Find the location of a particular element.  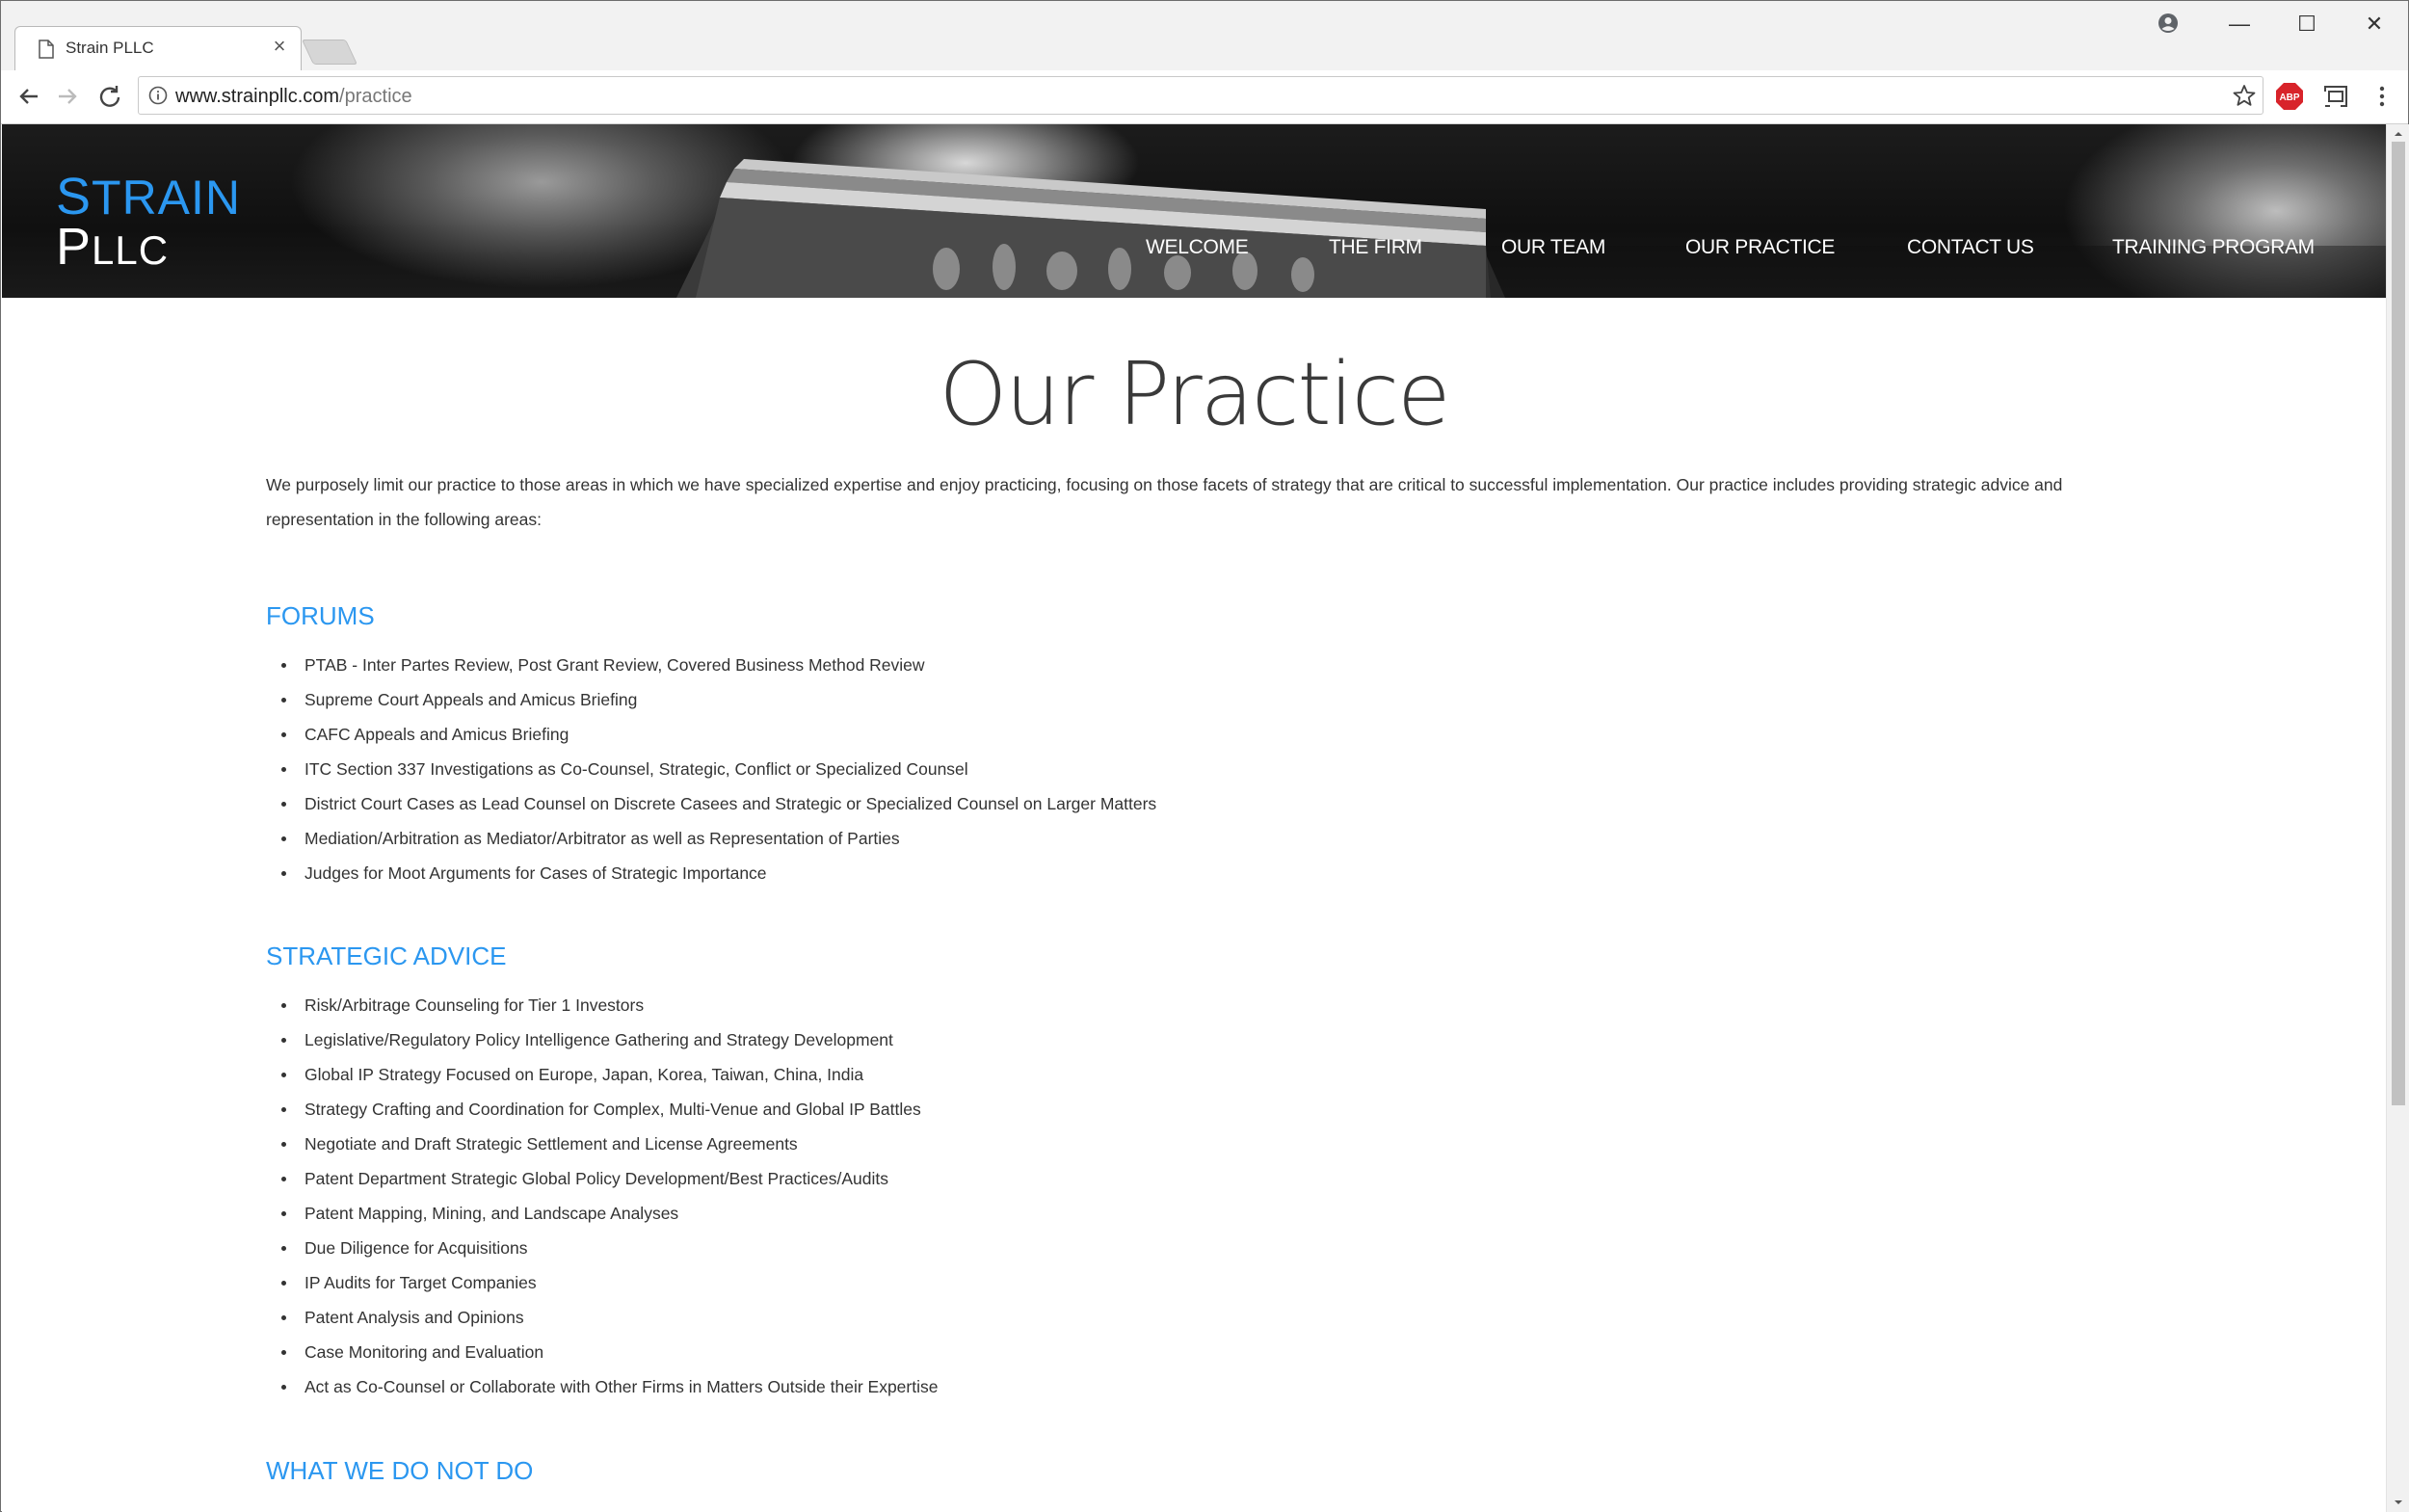

browser-menu-icon is located at coordinates (2382, 97).